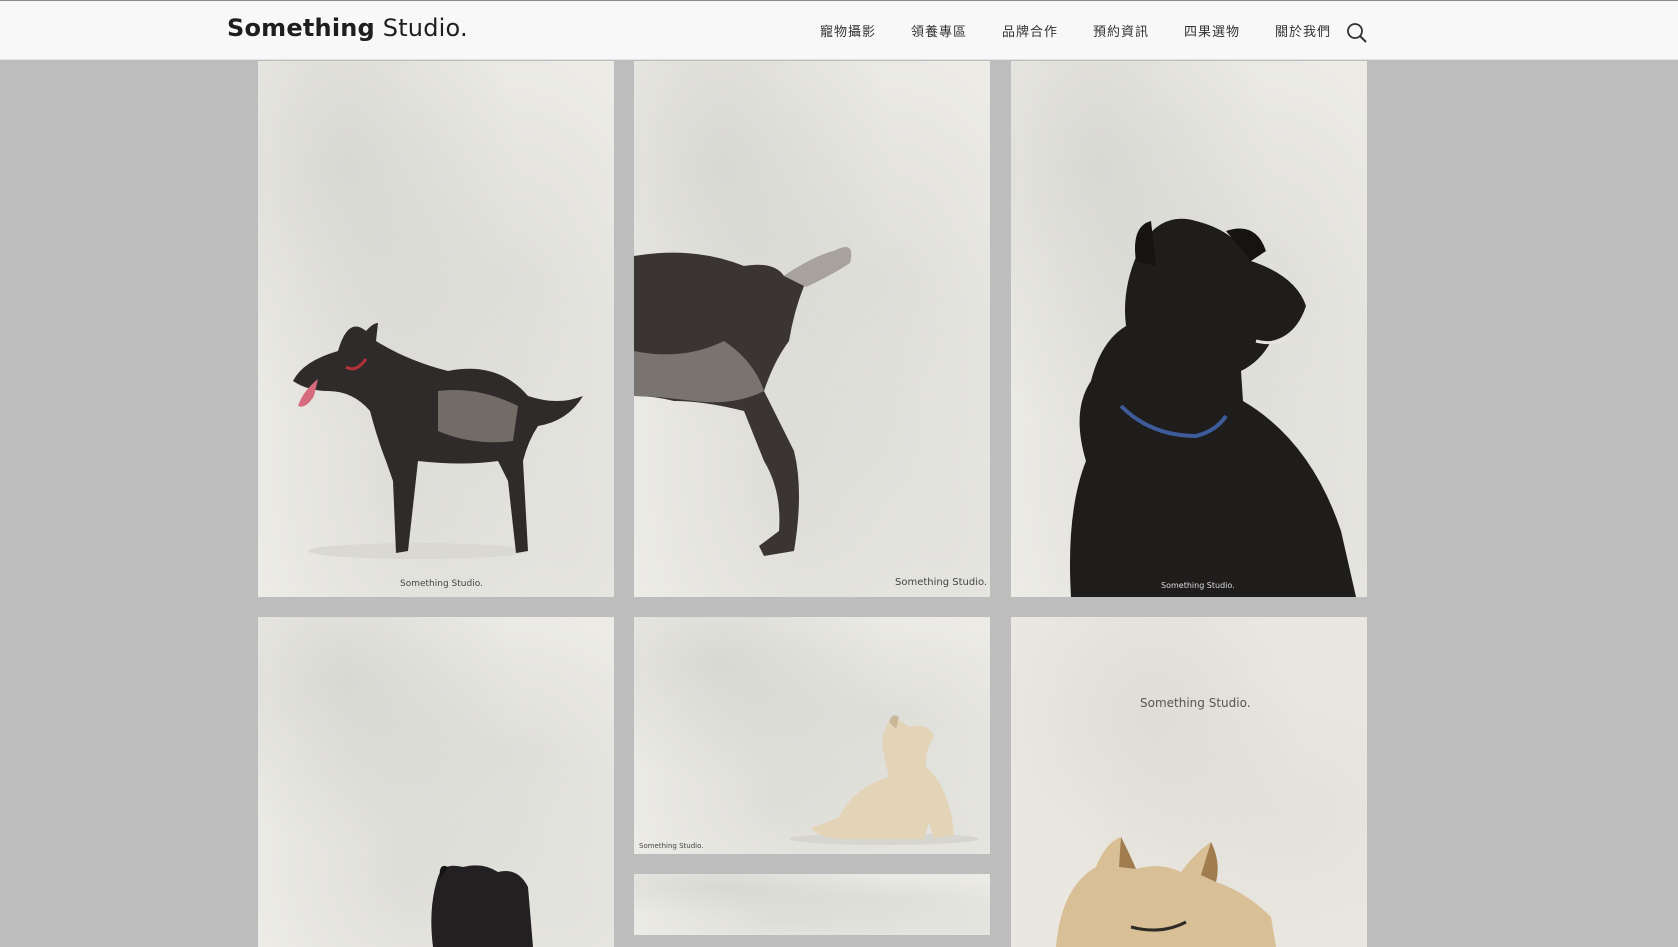  I want to click on nav-item-booking: 預約資訊, so click(1138, 30).